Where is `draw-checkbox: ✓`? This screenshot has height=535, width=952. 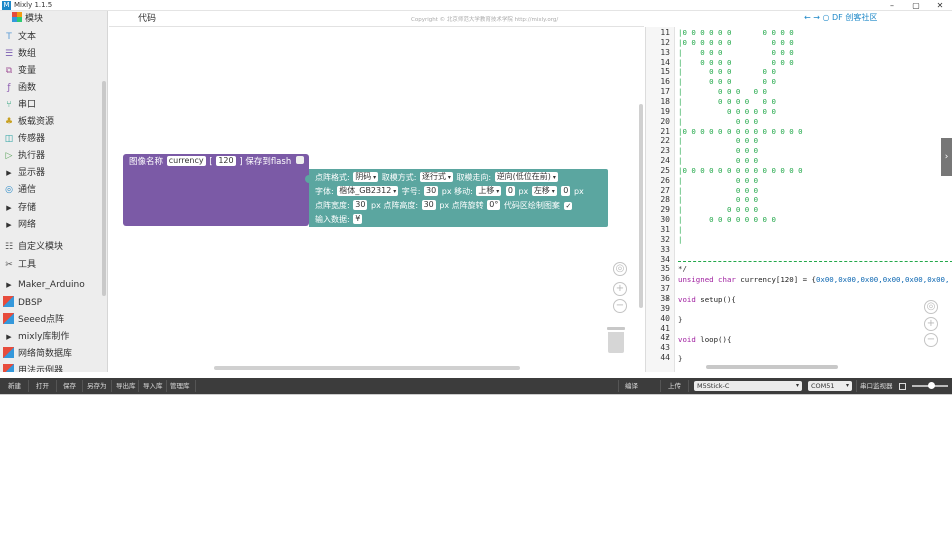 draw-checkbox: ✓ is located at coordinates (568, 206).